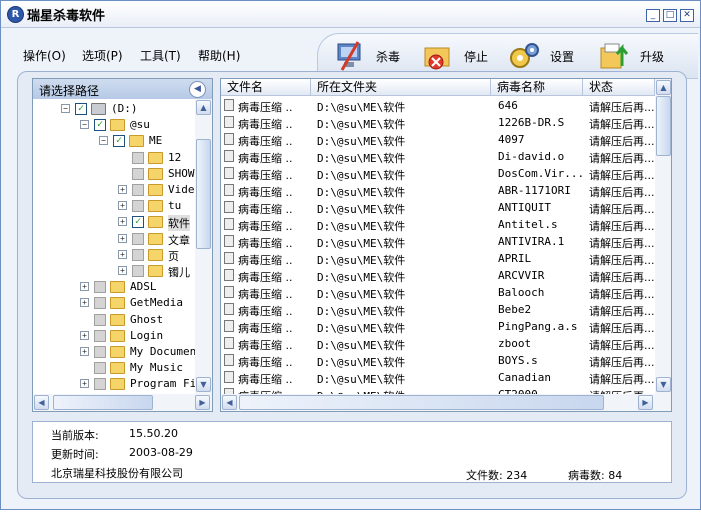 The width and height of the screenshot is (701, 512). Describe the element at coordinates (203, 194) in the screenshot. I see `tree-scroll-thumb` at that location.